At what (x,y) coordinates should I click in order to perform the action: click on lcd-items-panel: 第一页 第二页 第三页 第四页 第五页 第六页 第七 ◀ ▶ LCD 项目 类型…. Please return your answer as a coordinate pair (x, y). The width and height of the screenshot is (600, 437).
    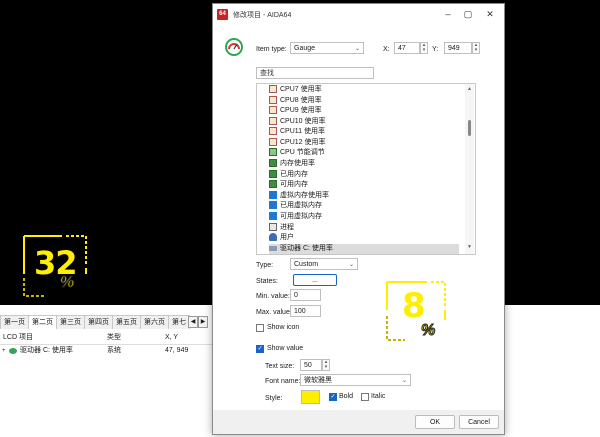
    Looking at the image, I should click on (106, 371).